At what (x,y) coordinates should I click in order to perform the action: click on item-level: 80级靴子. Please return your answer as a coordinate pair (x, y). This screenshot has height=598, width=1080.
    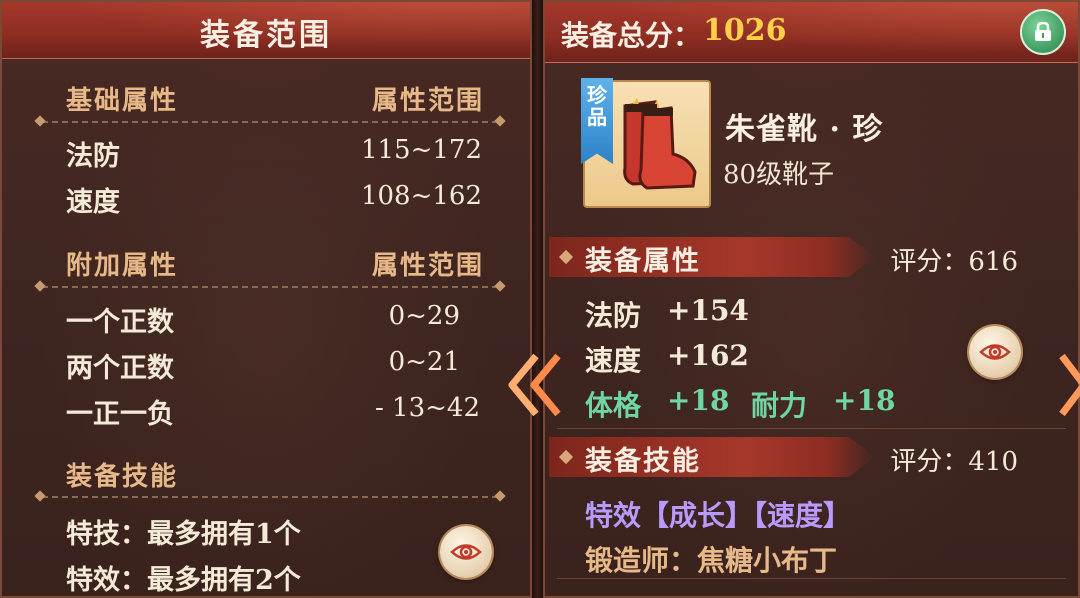
    Looking at the image, I should click on (779, 175).